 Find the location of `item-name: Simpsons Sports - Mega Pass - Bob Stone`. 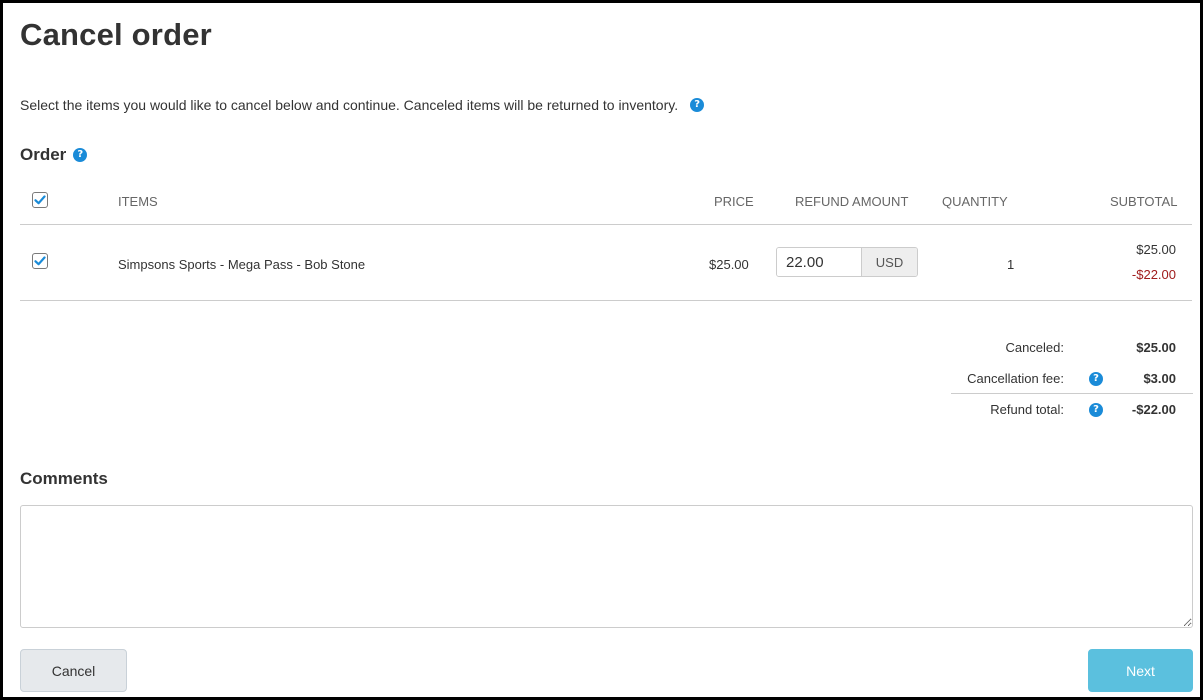

item-name: Simpsons Sports - Mega Pass - Bob Stone is located at coordinates (242, 264).